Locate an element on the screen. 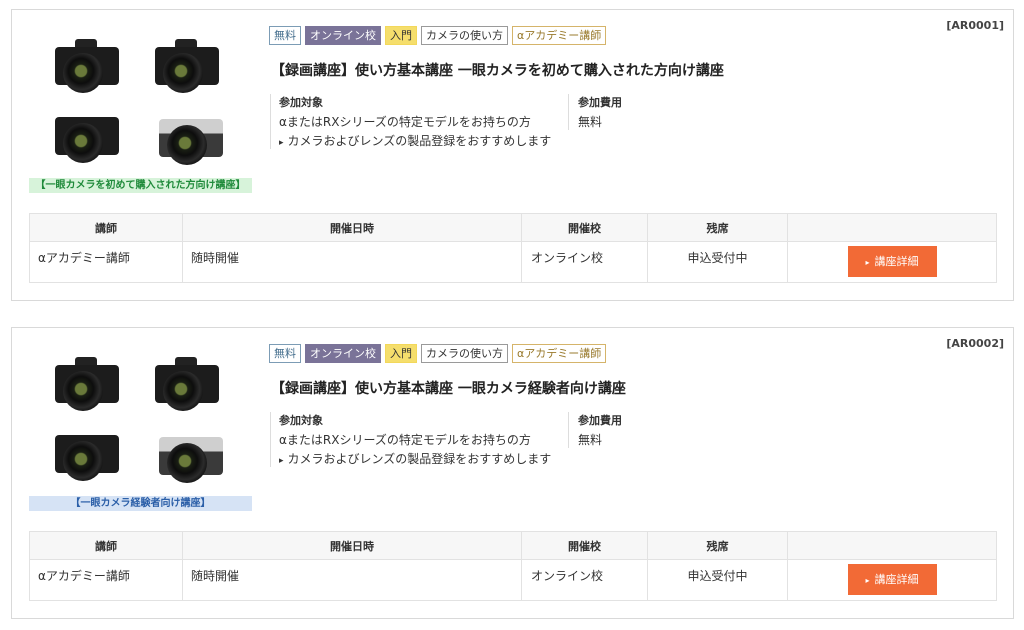 The width and height of the screenshot is (1024, 630). course-title: 【録画講座】使い方基本講座 一眼カメラ経験者向け講座 is located at coordinates (448, 388).